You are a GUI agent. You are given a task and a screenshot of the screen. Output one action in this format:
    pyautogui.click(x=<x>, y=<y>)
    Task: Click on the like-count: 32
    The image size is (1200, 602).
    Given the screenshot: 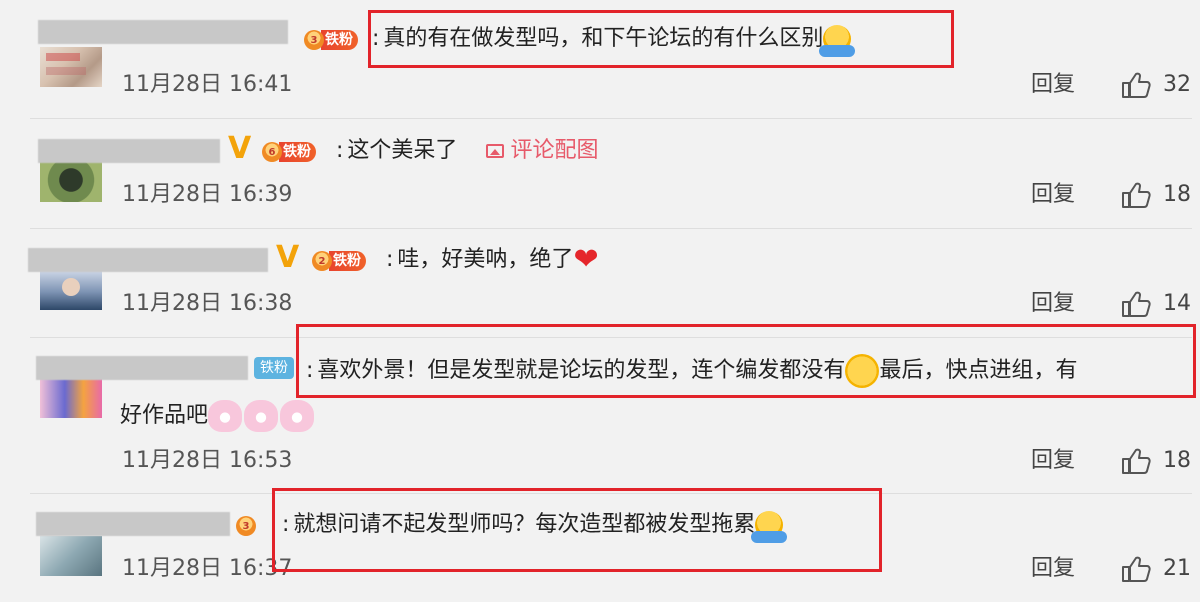 What is the action you would take?
    pyautogui.click(x=1177, y=84)
    